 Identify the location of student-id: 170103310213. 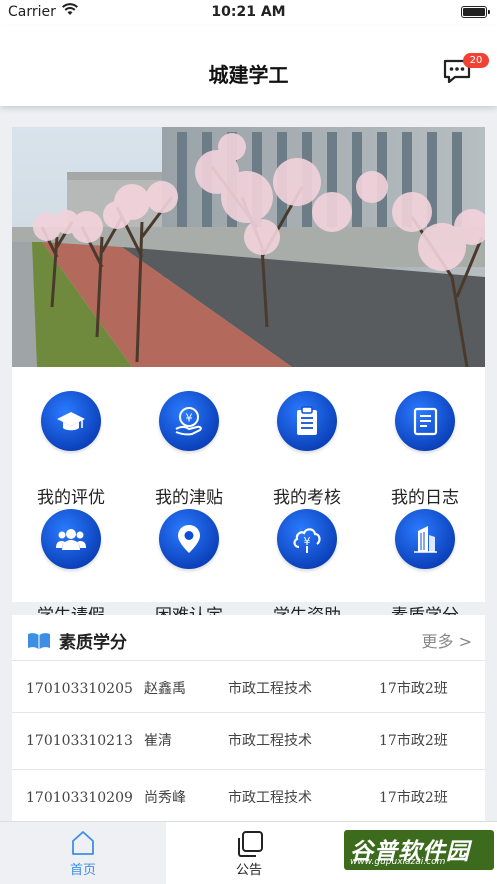
(79, 741).